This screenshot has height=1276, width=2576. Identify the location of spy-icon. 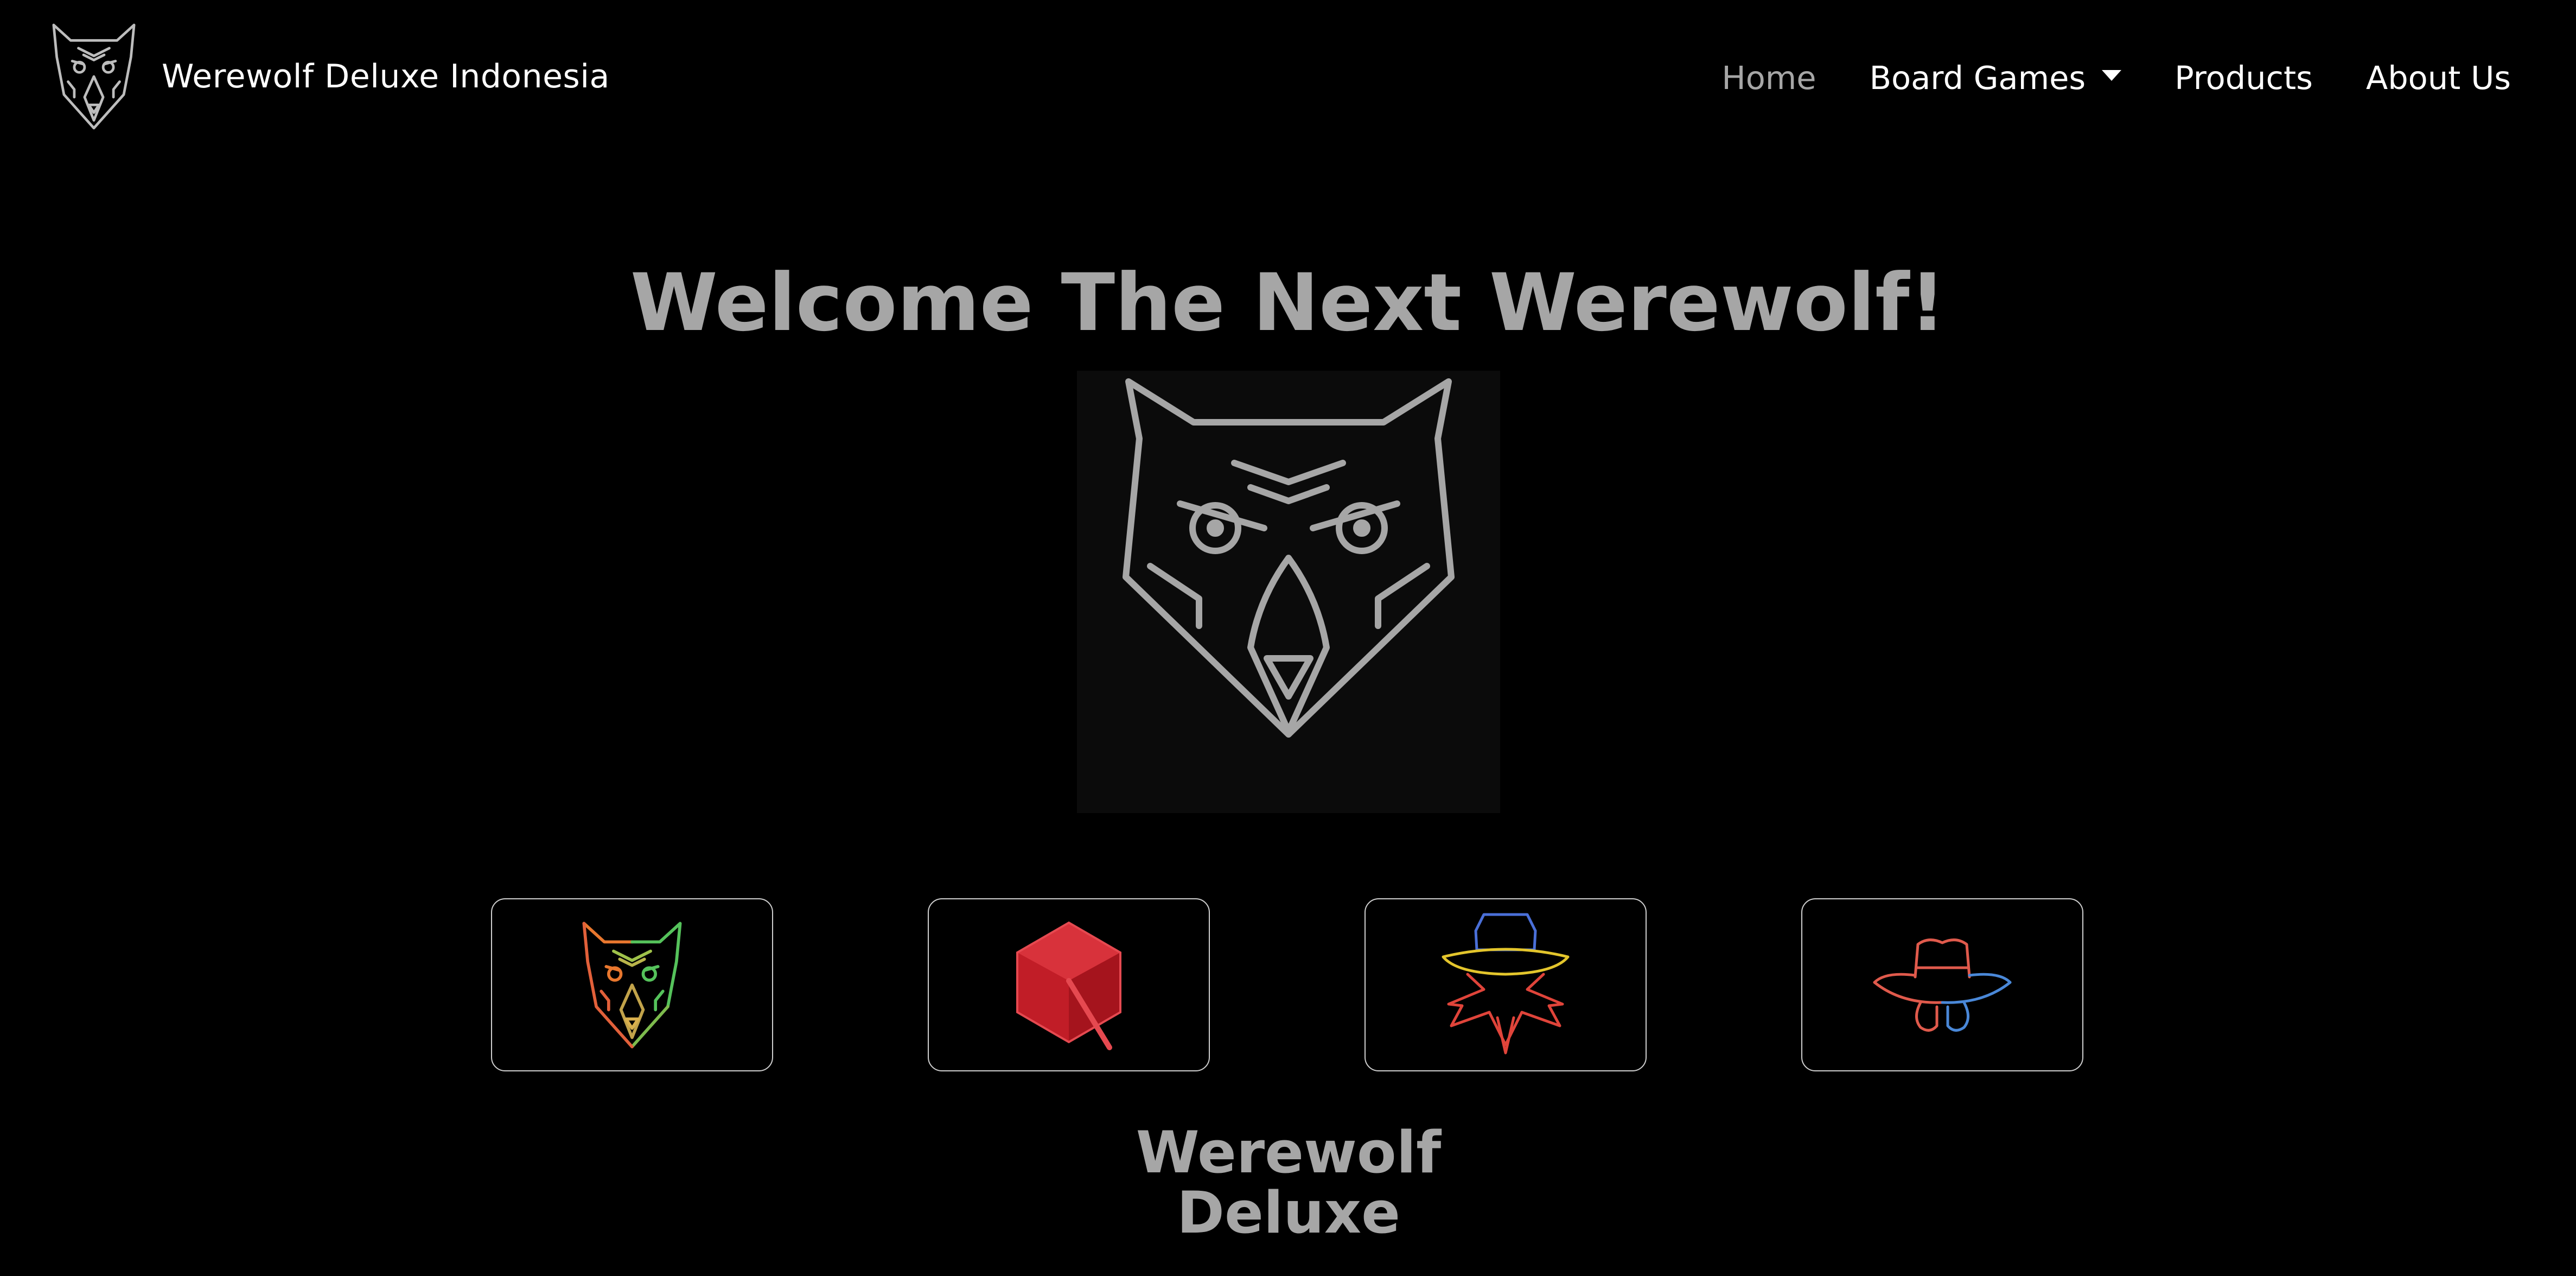
(1506, 984).